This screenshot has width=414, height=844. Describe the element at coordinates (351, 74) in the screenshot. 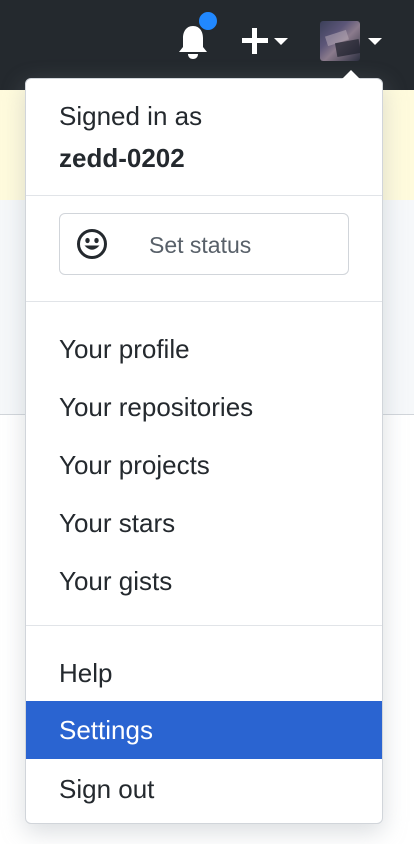

I see `dropdown-arrow` at that location.